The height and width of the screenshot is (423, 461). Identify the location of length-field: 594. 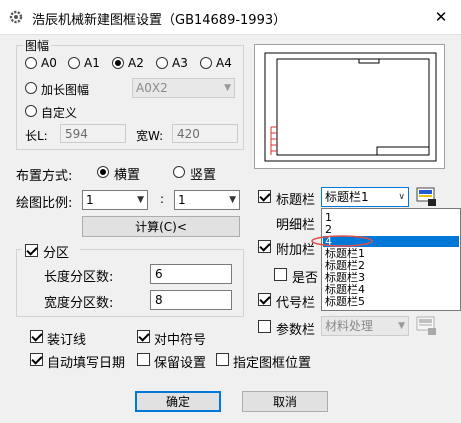
(93, 133).